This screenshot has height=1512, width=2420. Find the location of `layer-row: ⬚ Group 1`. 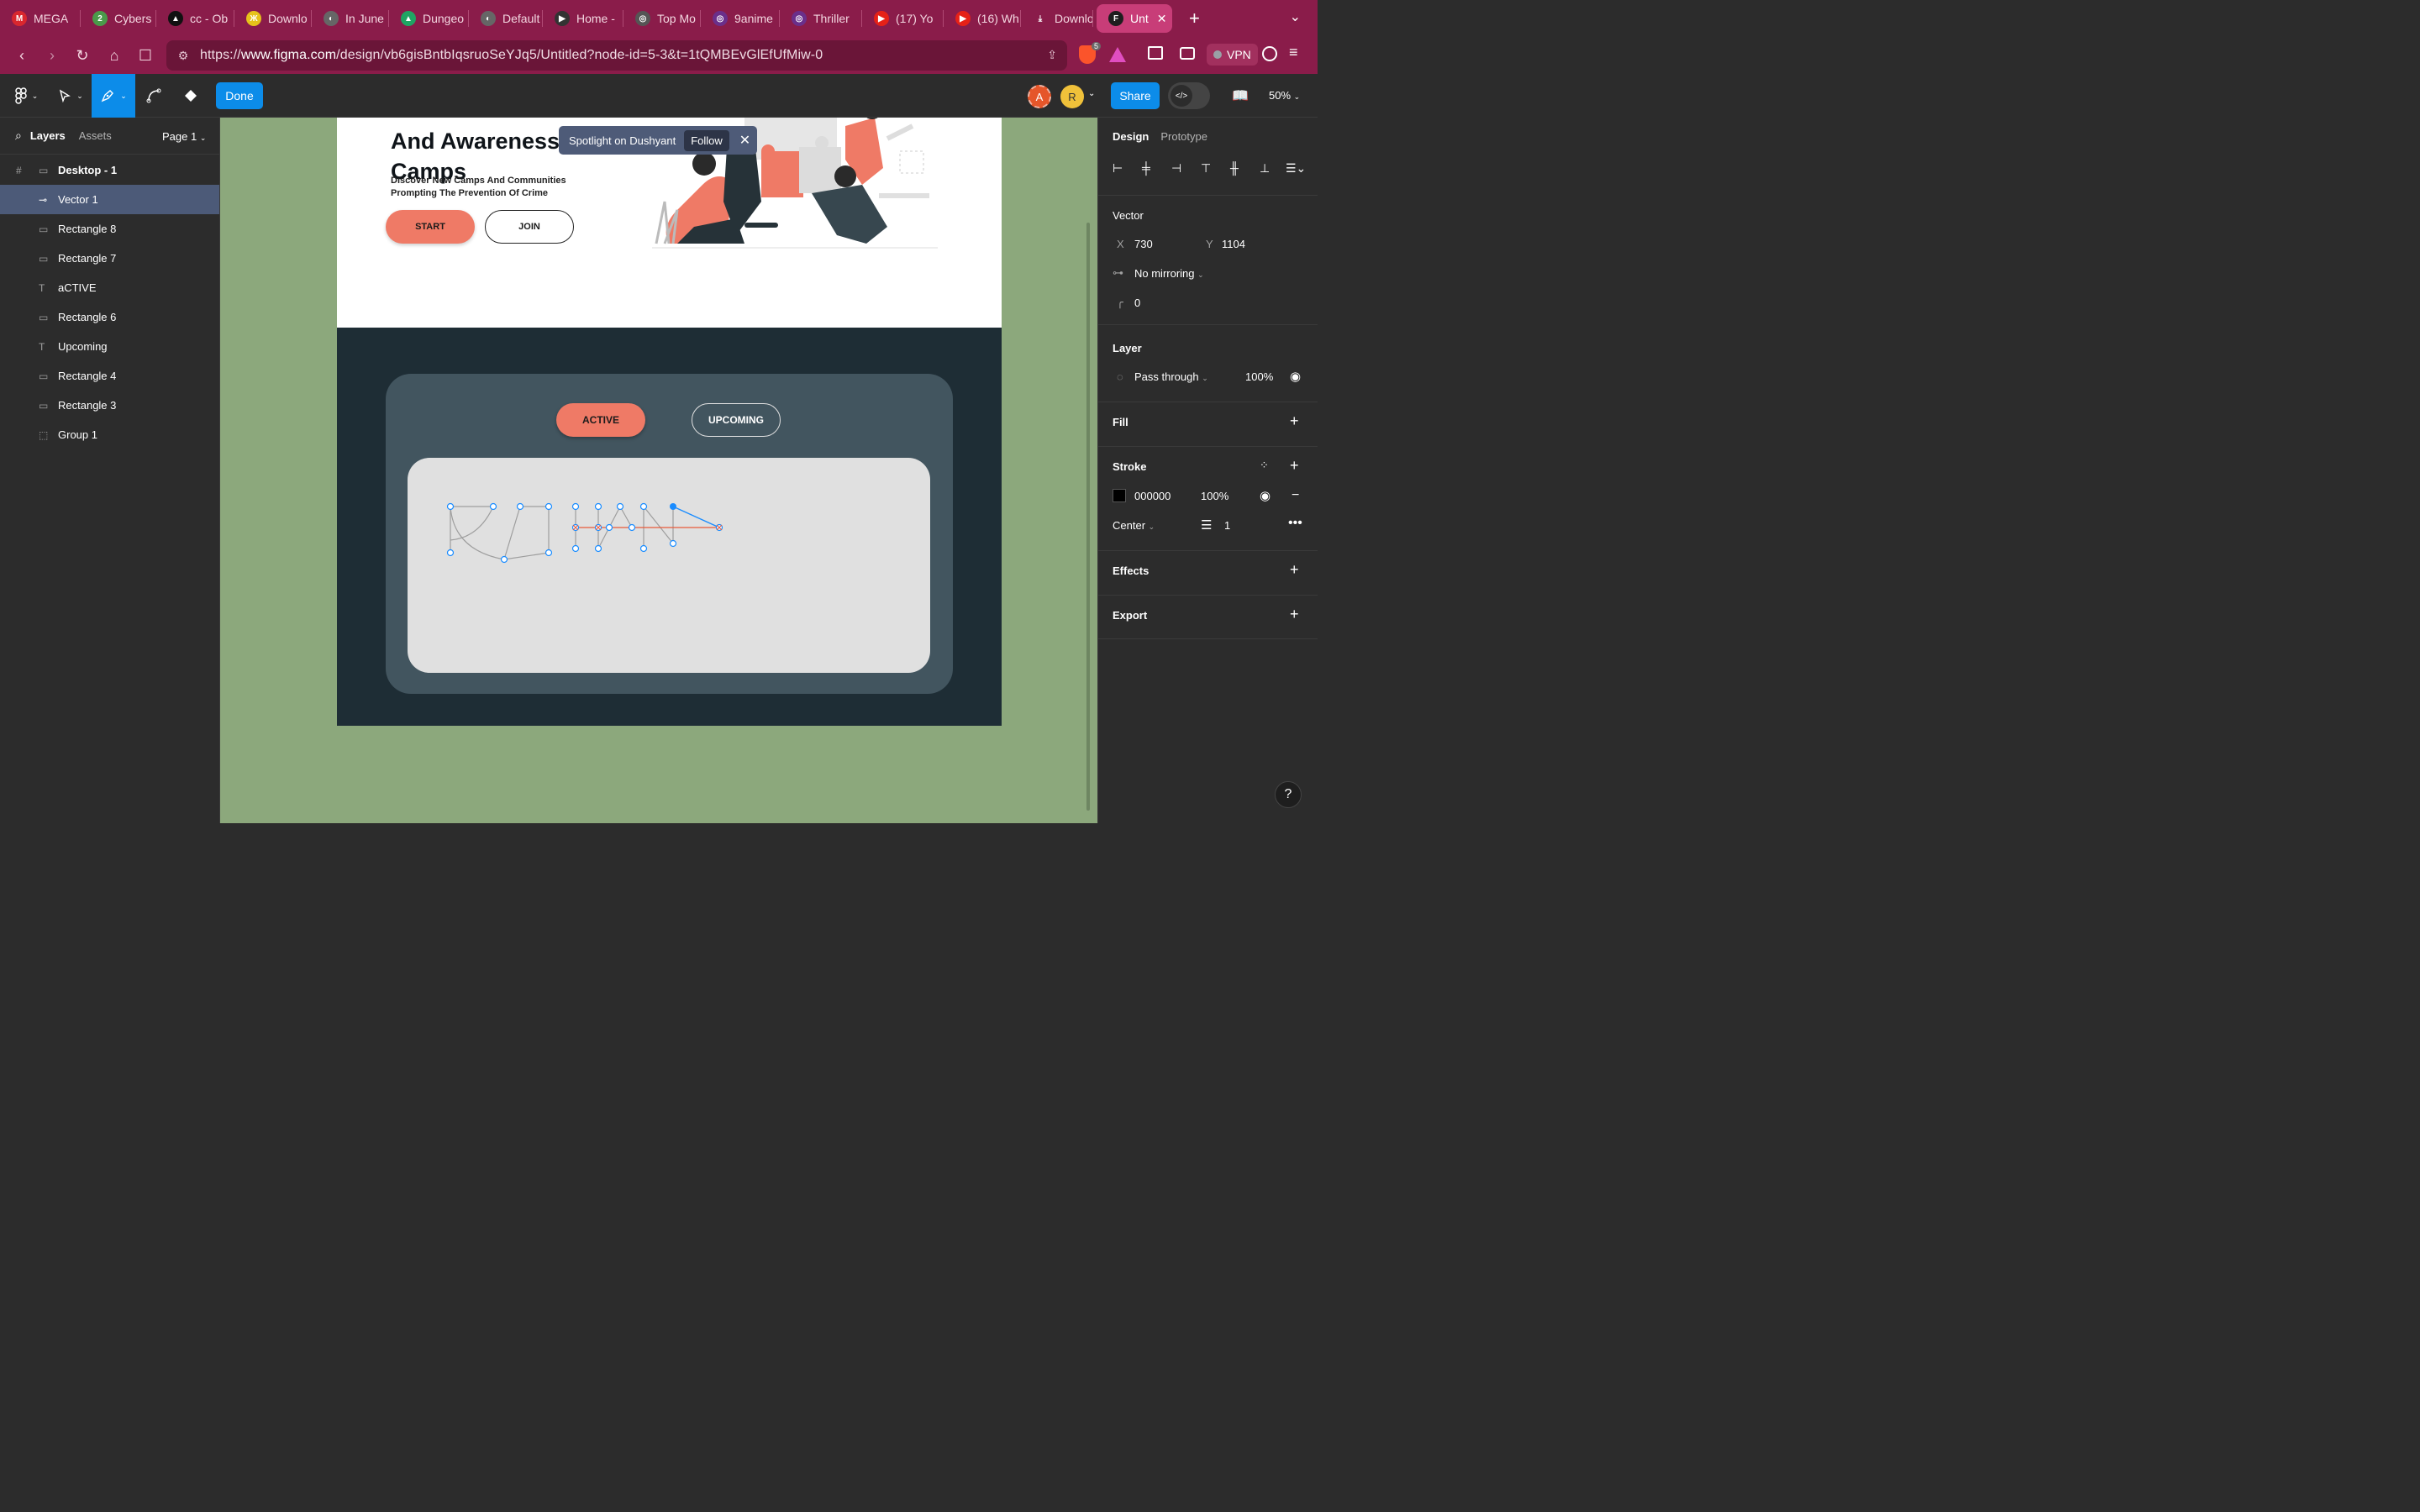

layer-row: ⬚ Group 1 is located at coordinates (109, 434).